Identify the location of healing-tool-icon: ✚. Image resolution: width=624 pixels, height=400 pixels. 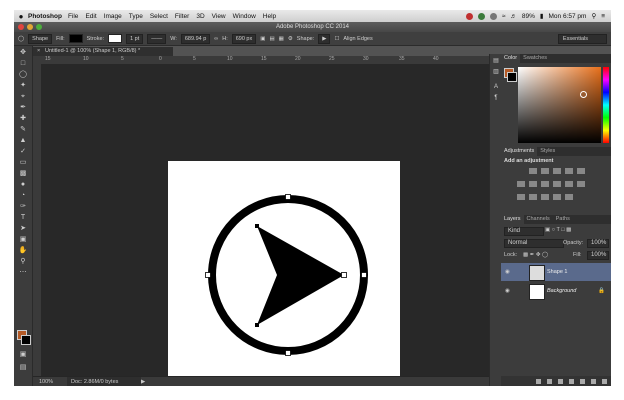
(23, 118).